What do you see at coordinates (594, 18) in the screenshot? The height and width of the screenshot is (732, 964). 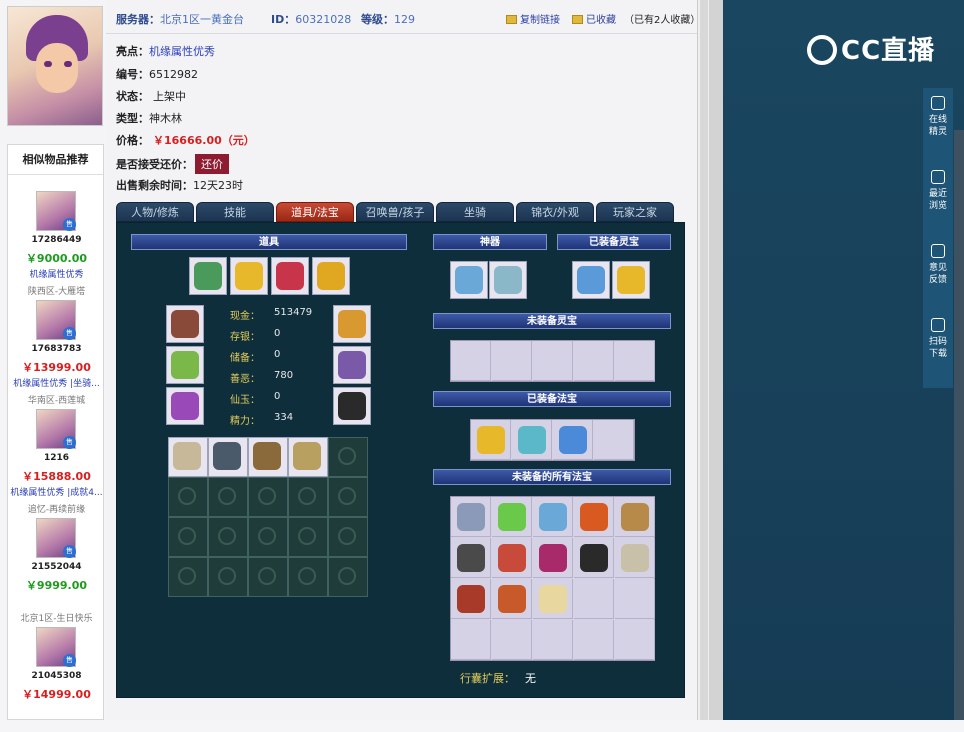 I see `favorited-button: 已收藏` at bounding box center [594, 18].